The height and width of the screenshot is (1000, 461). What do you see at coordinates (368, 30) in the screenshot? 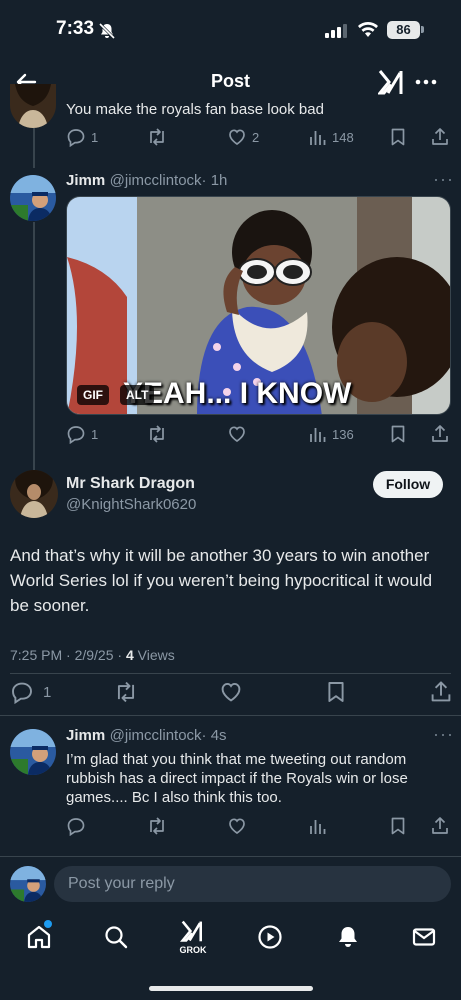
I see `wifi-icon` at bounding box center [368, 30].